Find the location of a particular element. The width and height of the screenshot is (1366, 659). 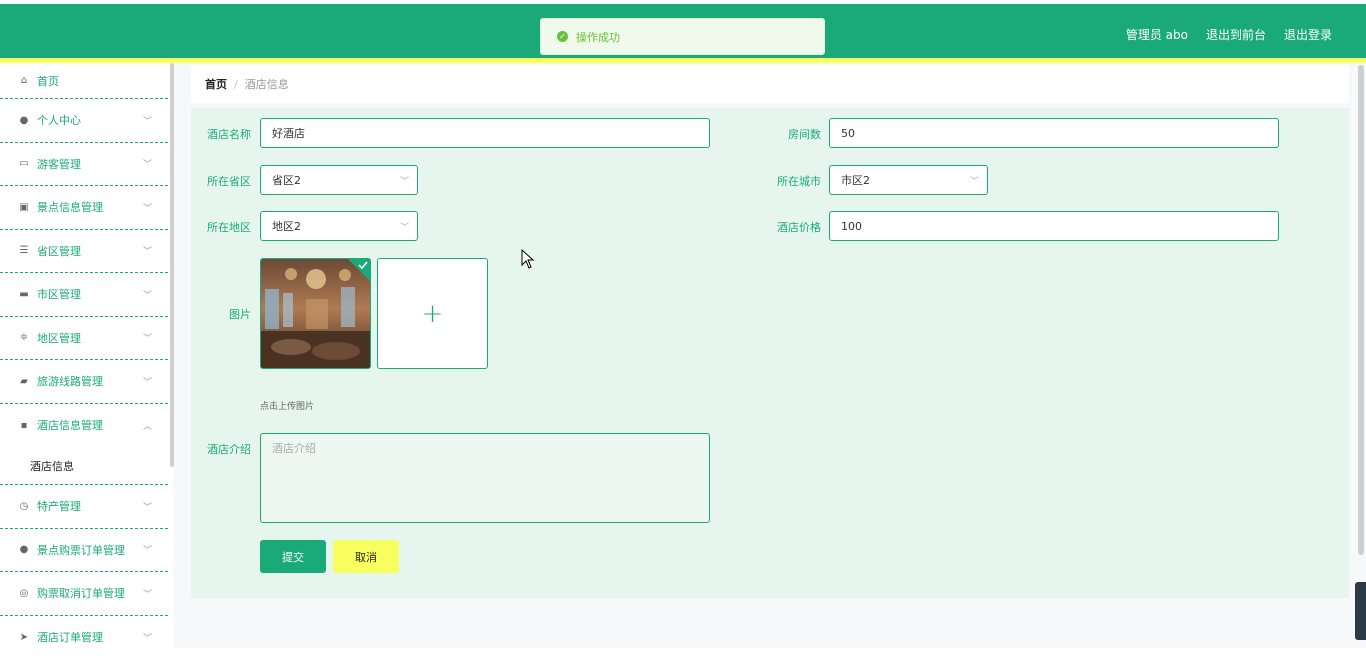

room-count-value: 50 is located at coordinates (848, 133).